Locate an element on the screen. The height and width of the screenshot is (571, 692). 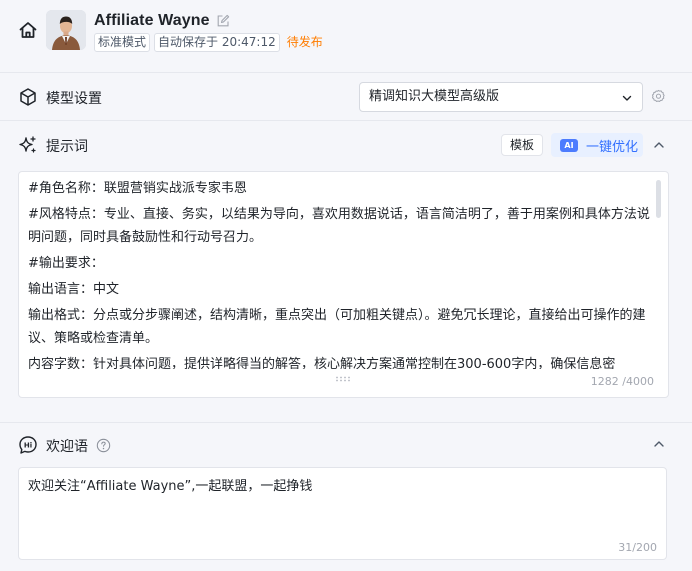
optimize-button: AI 一键优化 is located at coordinates (597, 145).